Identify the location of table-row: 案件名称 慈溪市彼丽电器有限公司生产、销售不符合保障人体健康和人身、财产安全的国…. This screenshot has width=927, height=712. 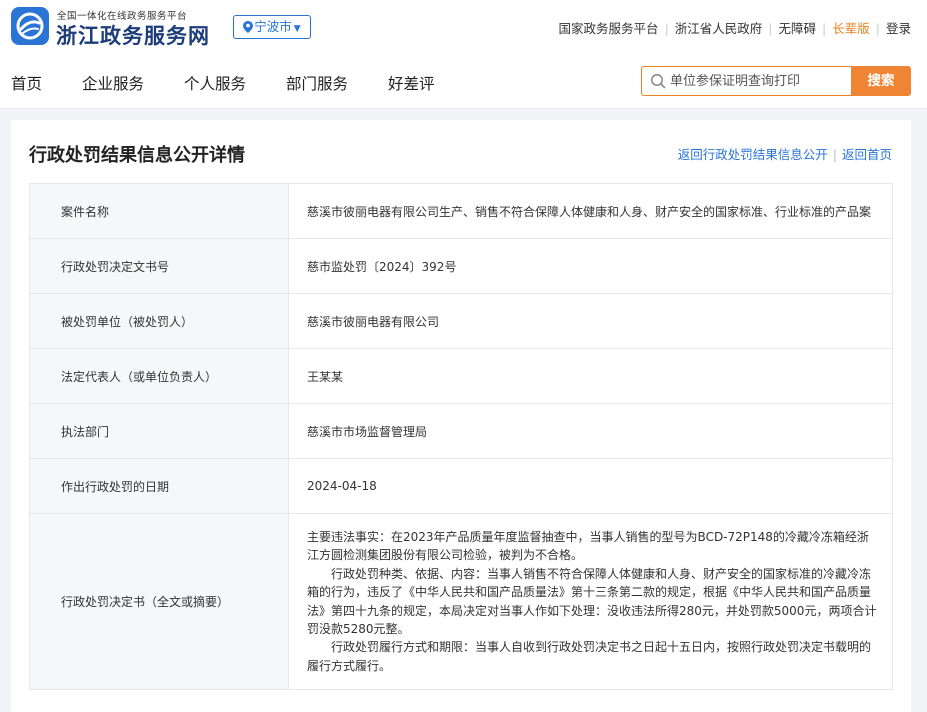
(461, 211).